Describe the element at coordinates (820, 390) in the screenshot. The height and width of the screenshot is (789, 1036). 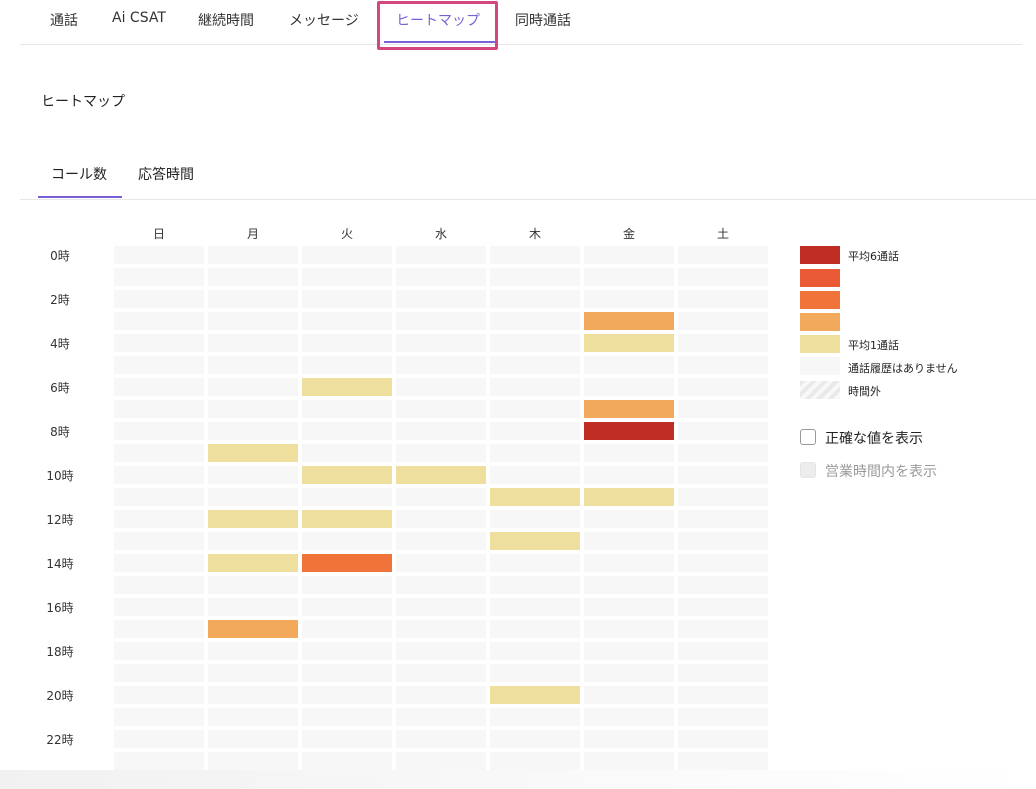
I see `legend-swatch-out-of-hours` at that location.